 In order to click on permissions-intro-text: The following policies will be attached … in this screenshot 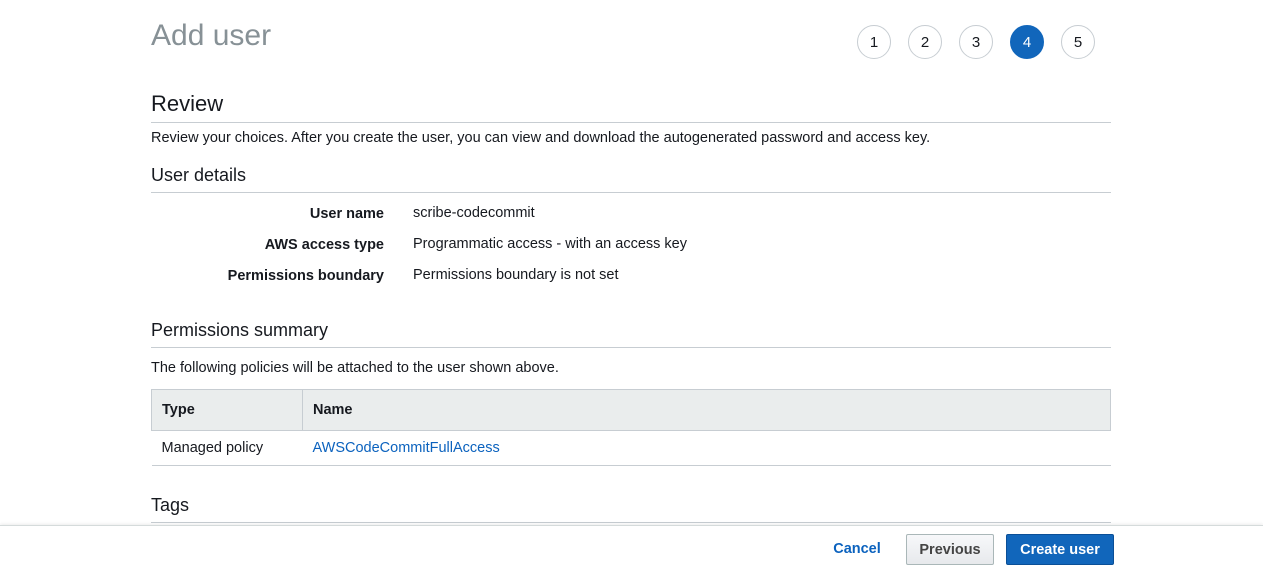, I will do `click(355, 368)`.